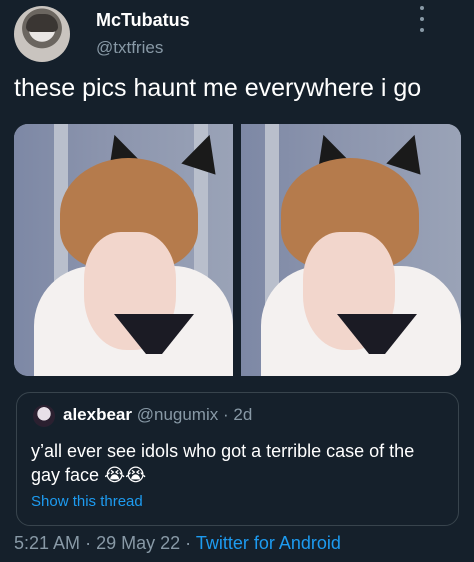 This screenshot has width=474, height=562. What do you see at coordinates (87, 501) in the screenshot?
I see `show-thread-link: Show this thread` at bounding box center [87, 501].